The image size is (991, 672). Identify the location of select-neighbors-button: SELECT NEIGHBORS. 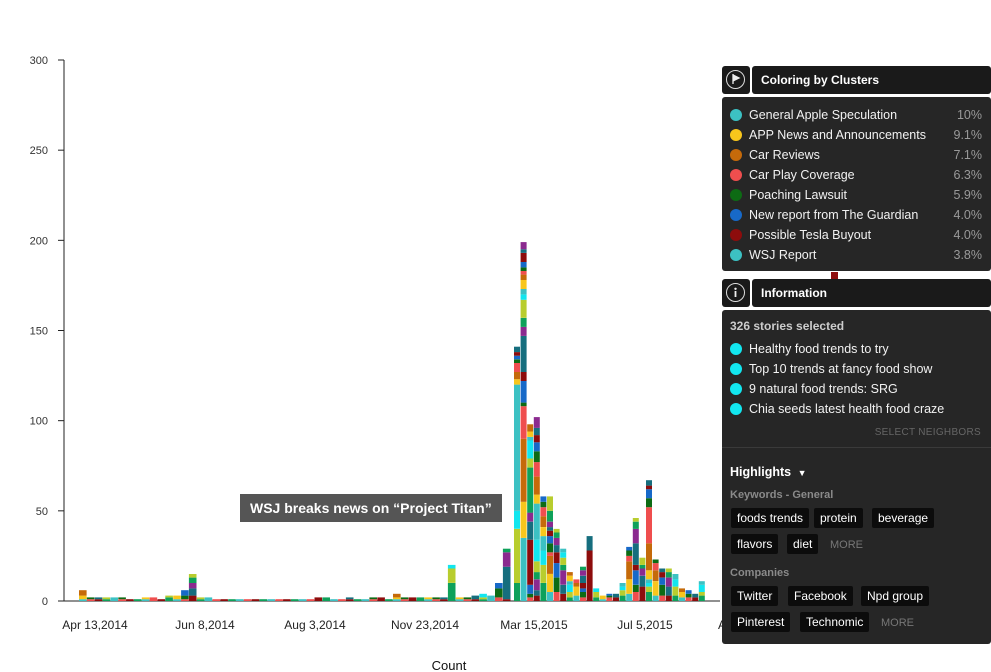
(928, 432).